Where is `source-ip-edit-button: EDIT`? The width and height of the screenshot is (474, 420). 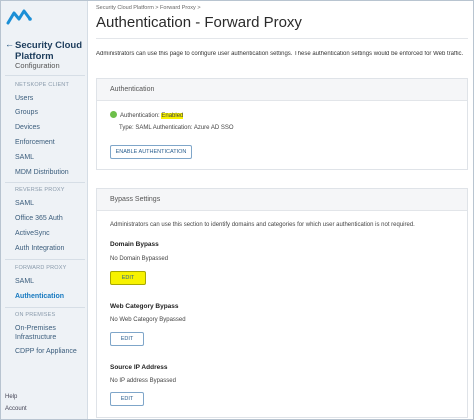
source-ip-edit-button: EDIT is located at coordinates (127, 399).